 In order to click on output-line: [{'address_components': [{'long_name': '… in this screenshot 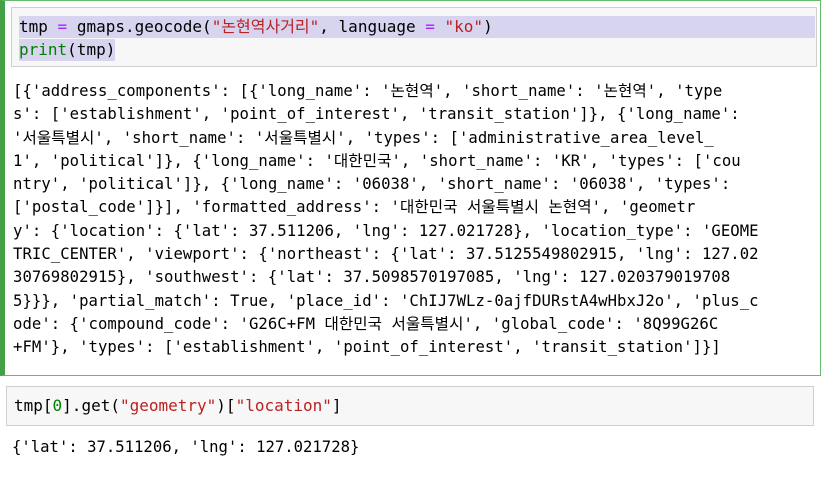, I will do `click(368, 91)`.